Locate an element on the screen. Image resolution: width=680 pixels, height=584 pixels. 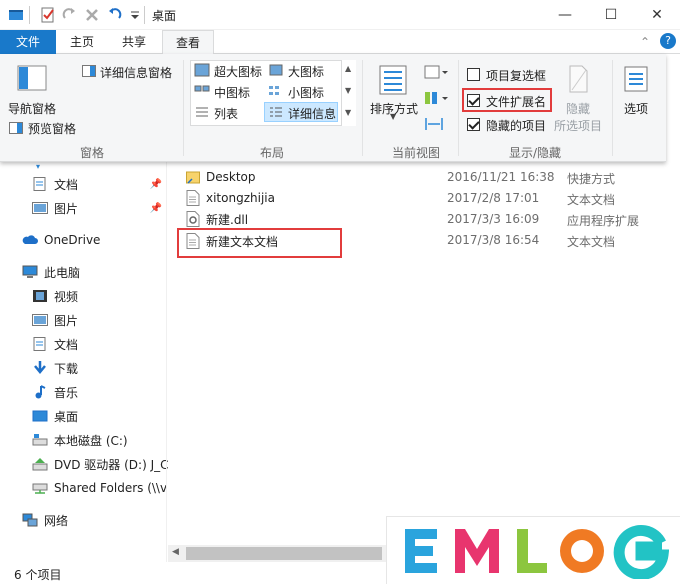
nav-item-local-disk: 本地磁盘 (C:) is located at coordinates (80, 440).